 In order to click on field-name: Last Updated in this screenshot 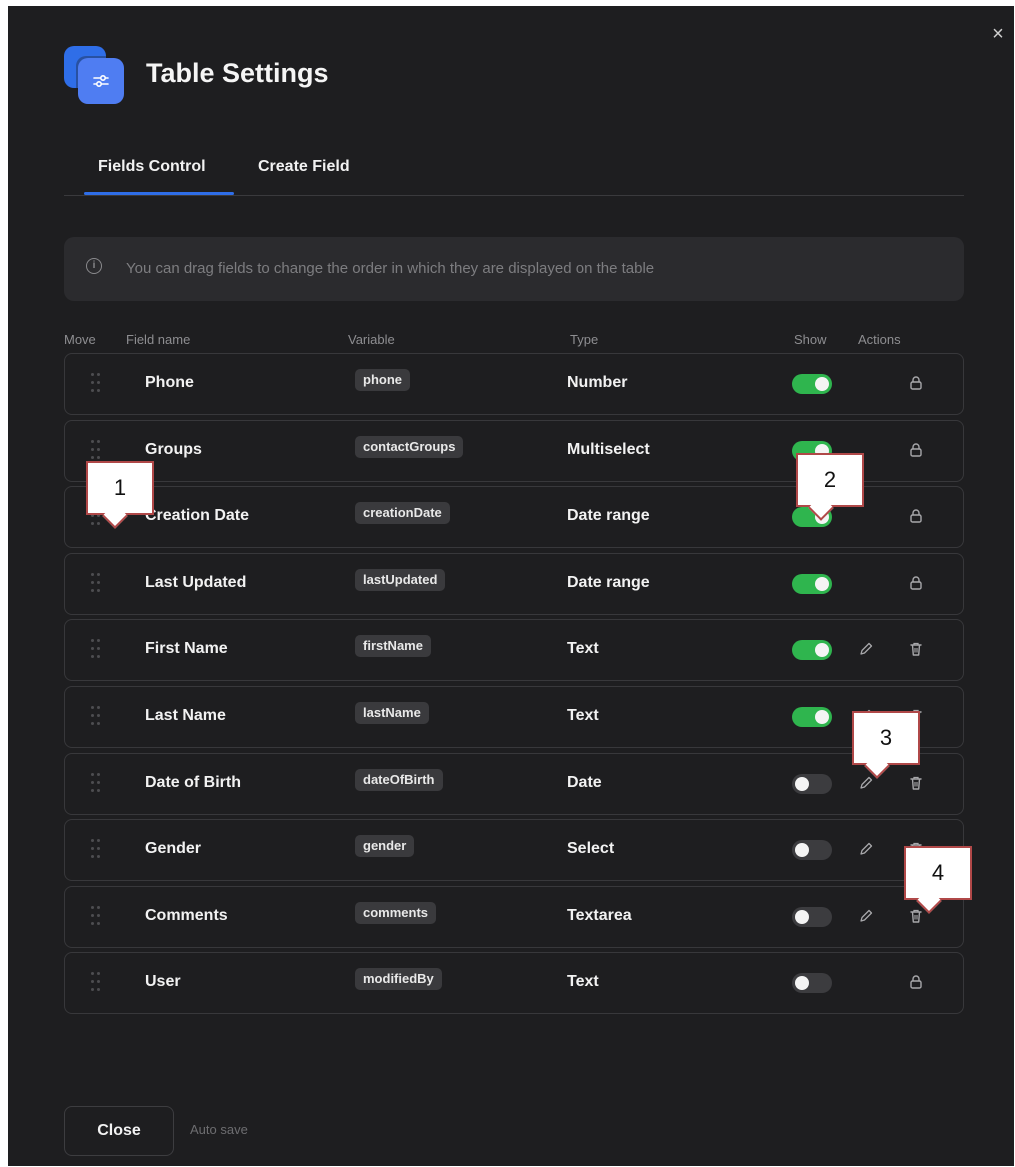, I will do `click(196, 582)`.